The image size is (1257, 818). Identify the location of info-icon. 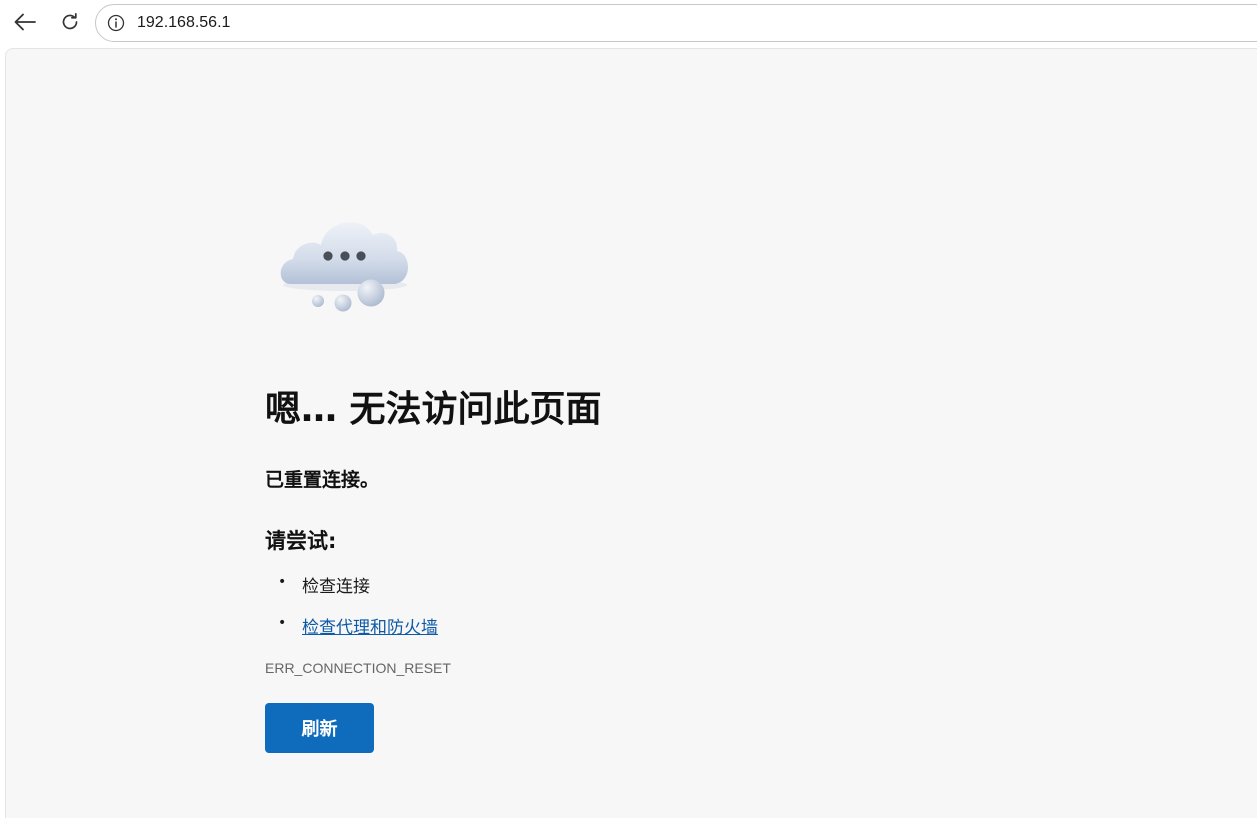
(116, 23).